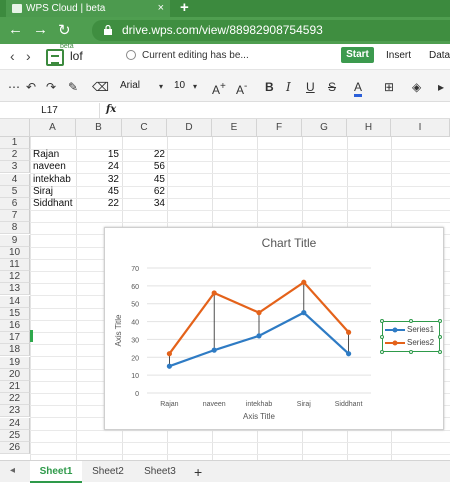  What do you see at coordinates (12, 56) in the screenshot?
I see `back-chevron-icon: ‹` at bounding box center [12, 56].